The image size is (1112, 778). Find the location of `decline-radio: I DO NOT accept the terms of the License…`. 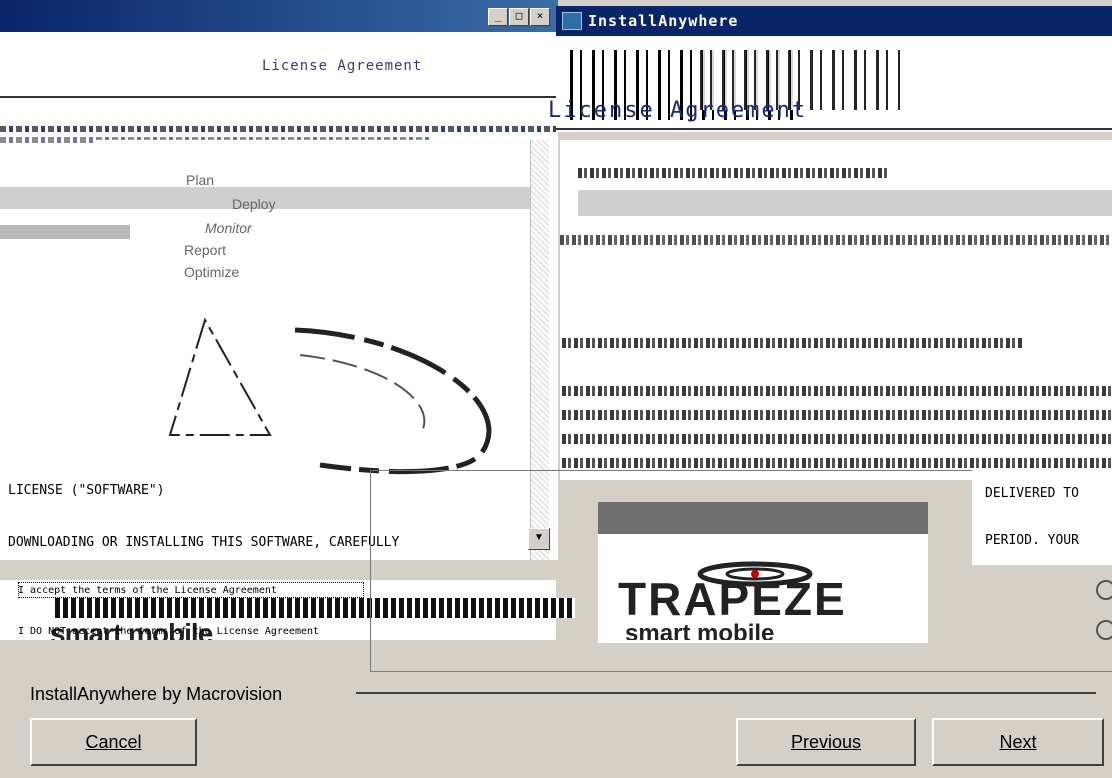

decline-radio: I DO NOT accept the terms of the License… is located at coordinates (168, 631).